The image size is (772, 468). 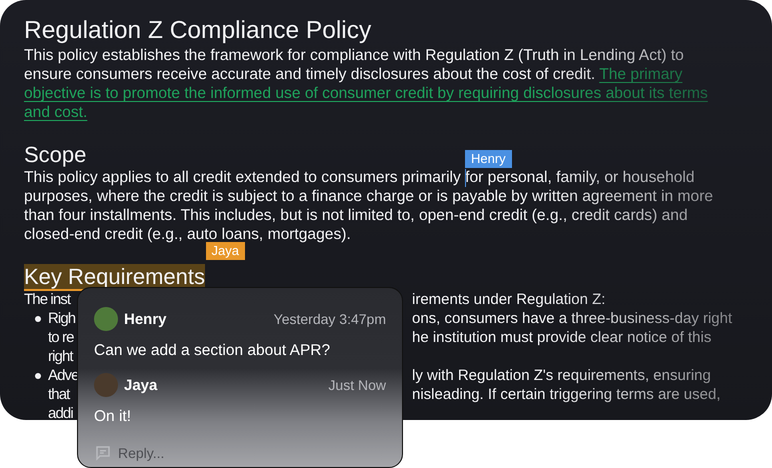 What do you see at coordinates (60, 412) in the screenshot?
I see `body-text: addi` at bounding box center [60, 412].